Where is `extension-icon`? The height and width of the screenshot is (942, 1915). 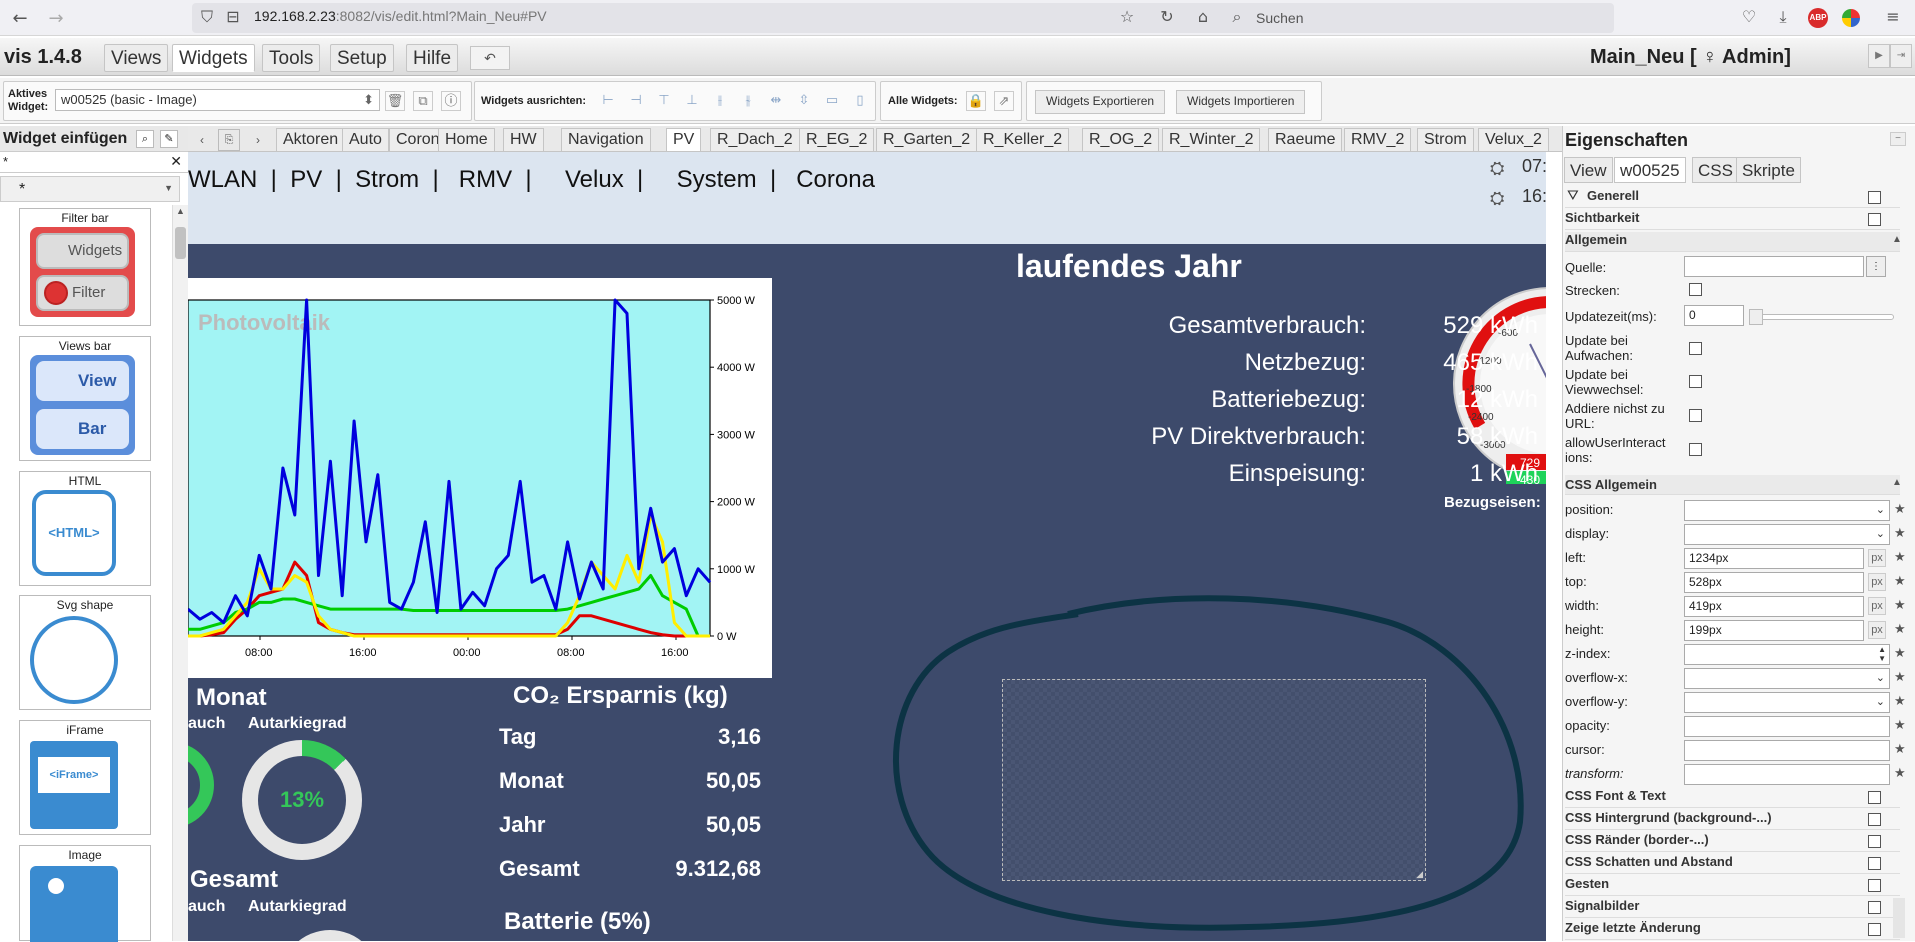
extension-icon is located at coordinates (1851, 18).